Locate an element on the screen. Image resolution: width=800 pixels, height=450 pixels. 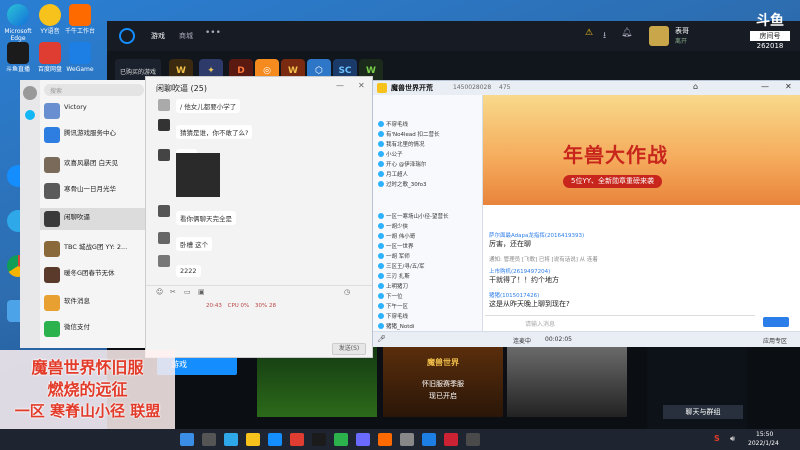
list-item-selected: 闲聊吹逼 is located at coordinates (94, 219).